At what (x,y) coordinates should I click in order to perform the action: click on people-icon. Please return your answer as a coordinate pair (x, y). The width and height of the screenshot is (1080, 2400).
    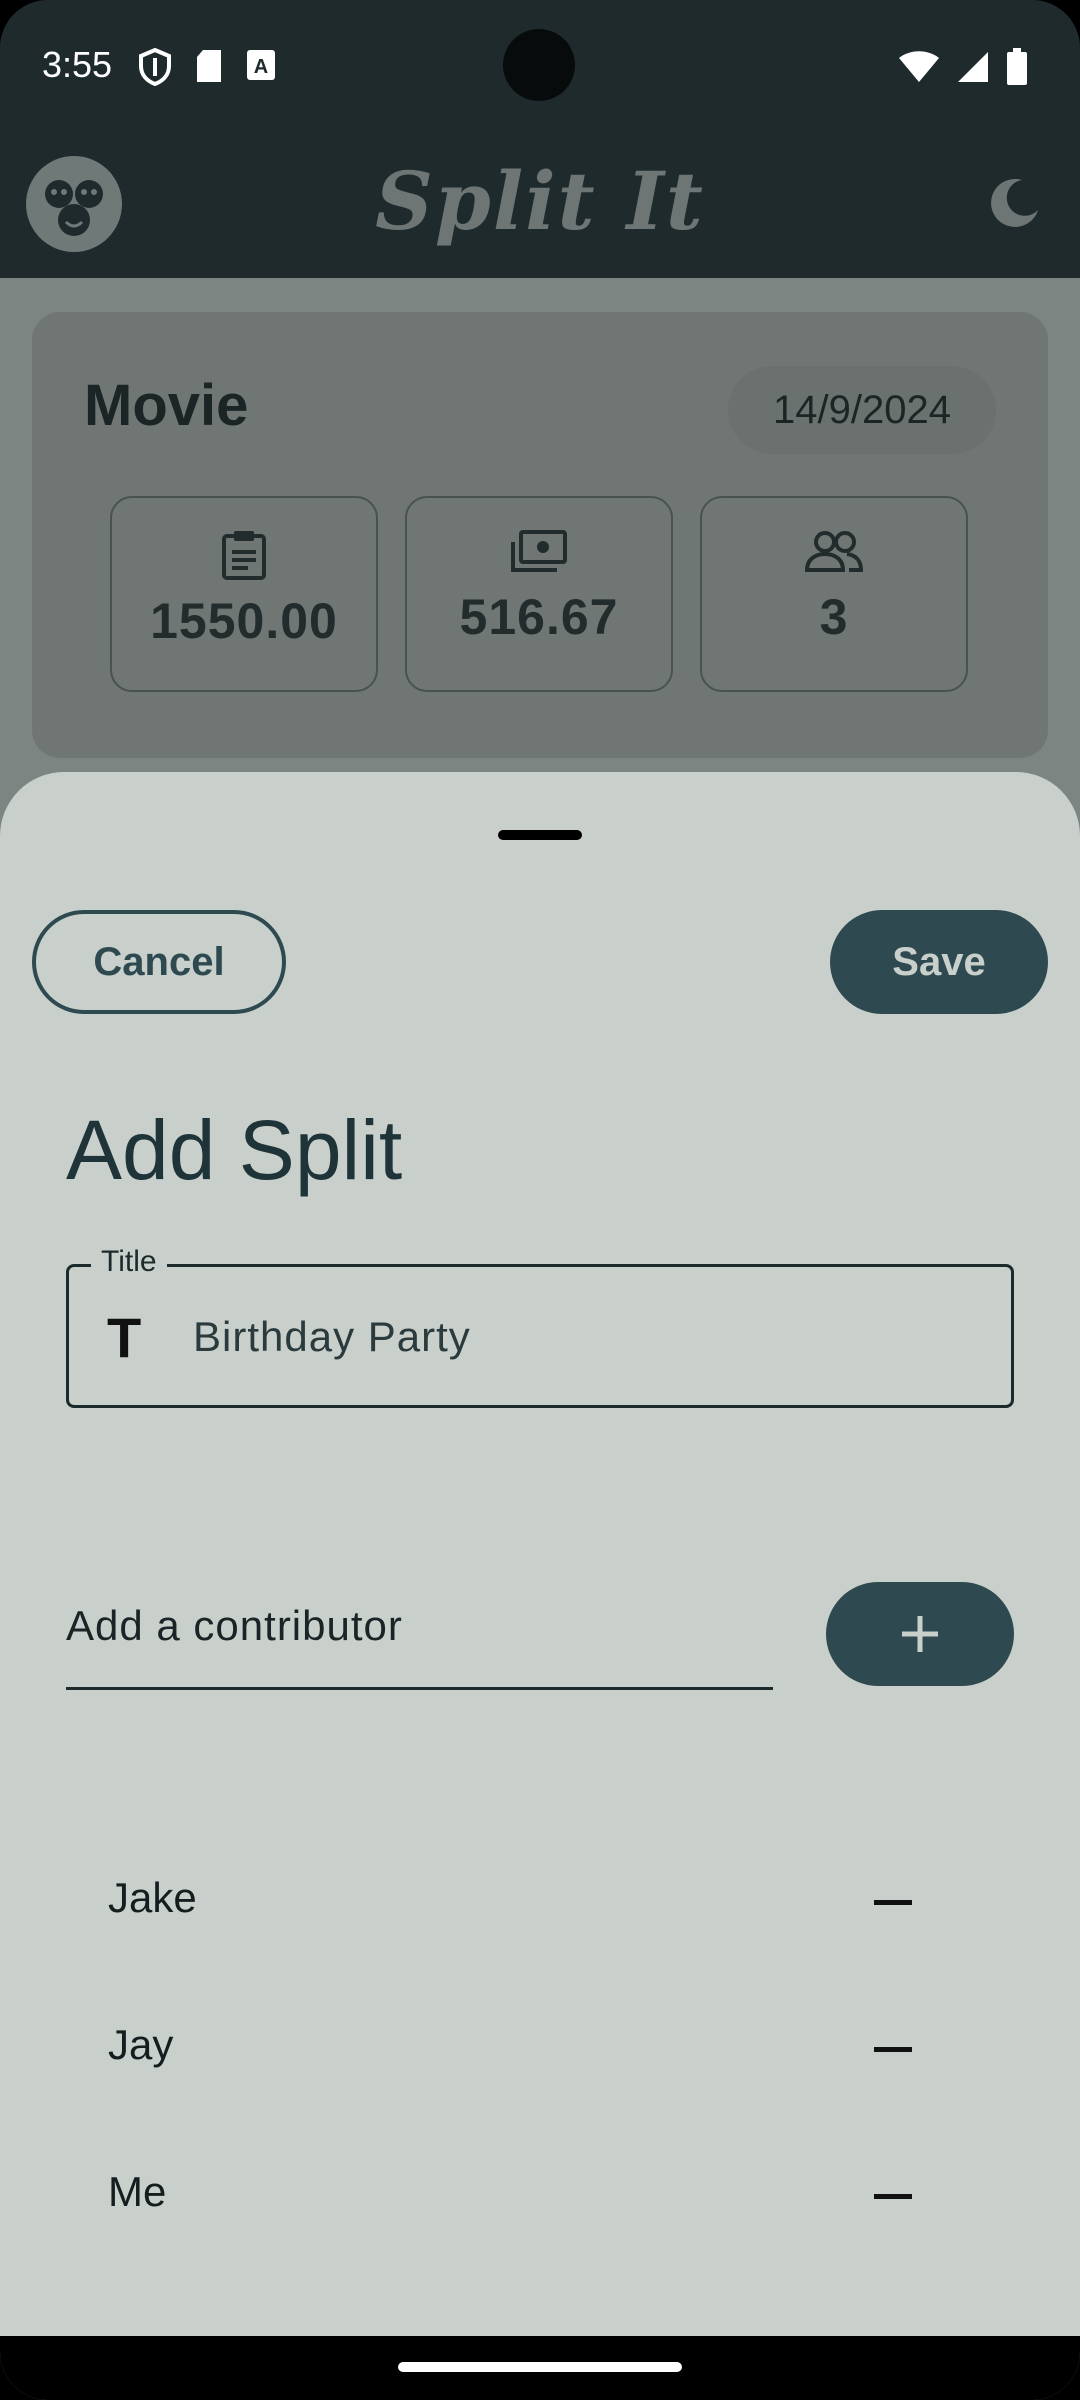
    Looking at the image, I should click on (834, 551).